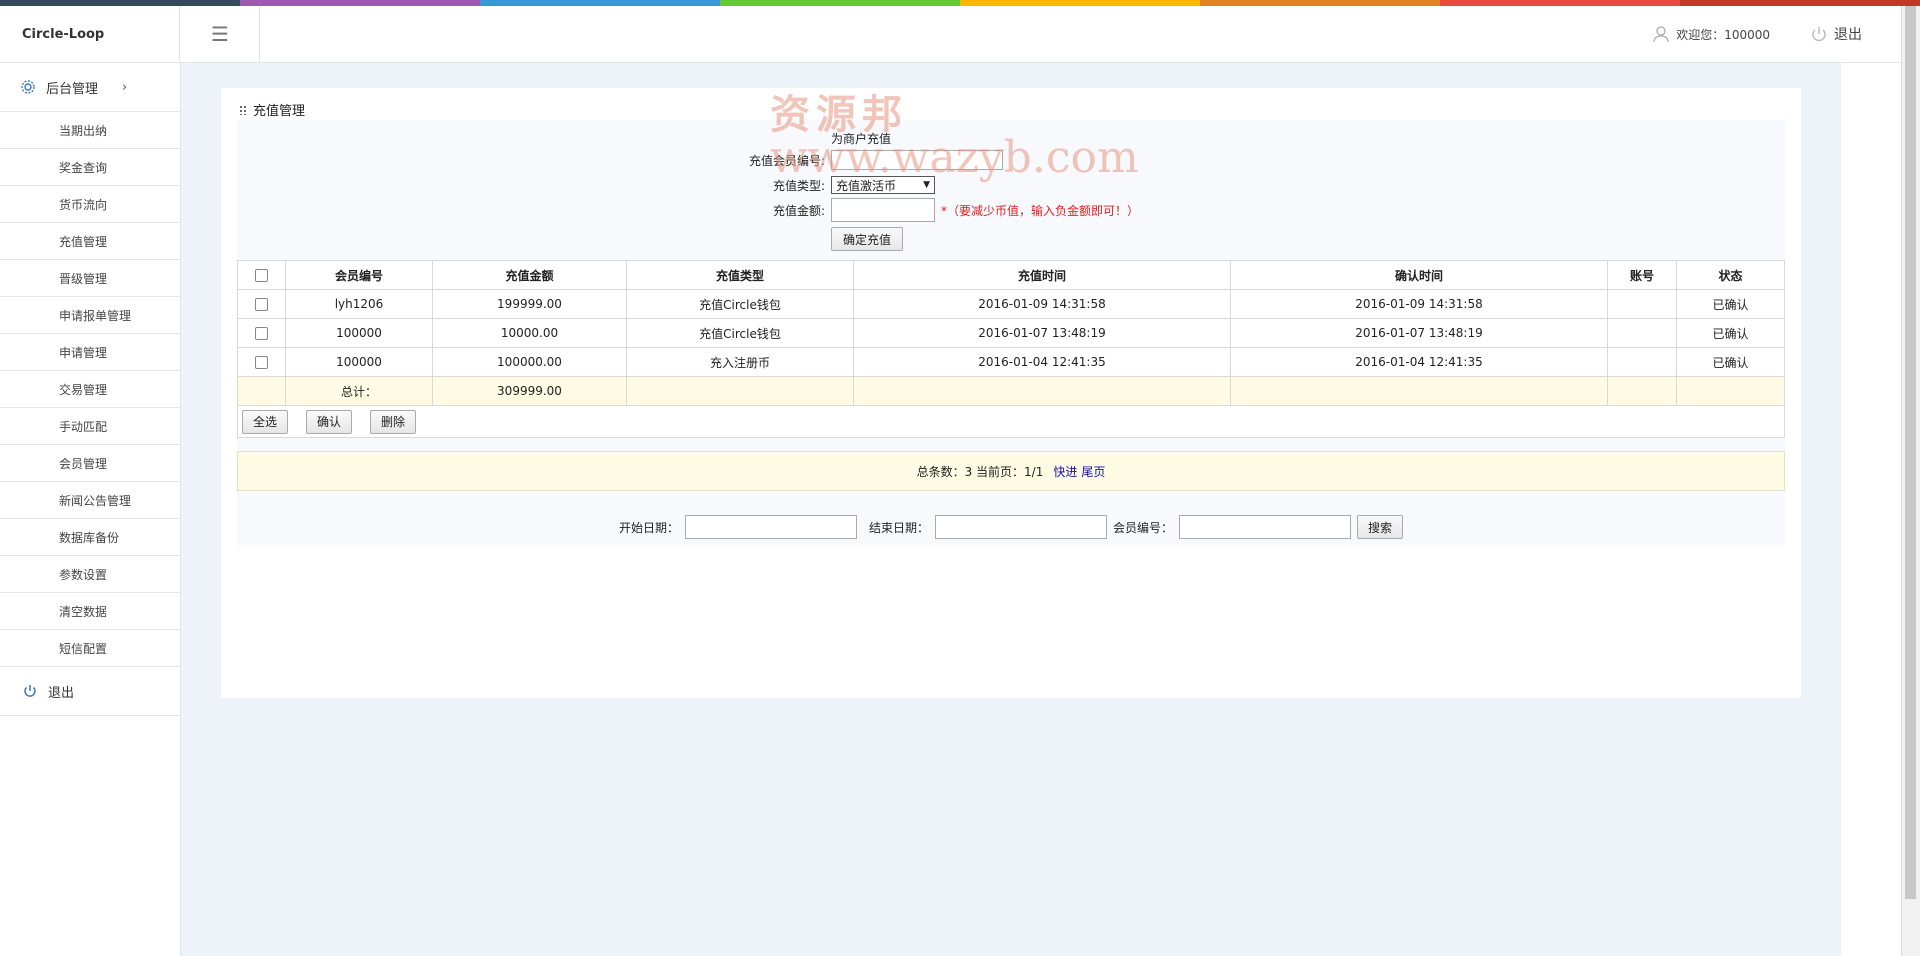 The image size is (1920, 956). I want to click on sidebar-item: 新闻公告管理, so click(90, 500).